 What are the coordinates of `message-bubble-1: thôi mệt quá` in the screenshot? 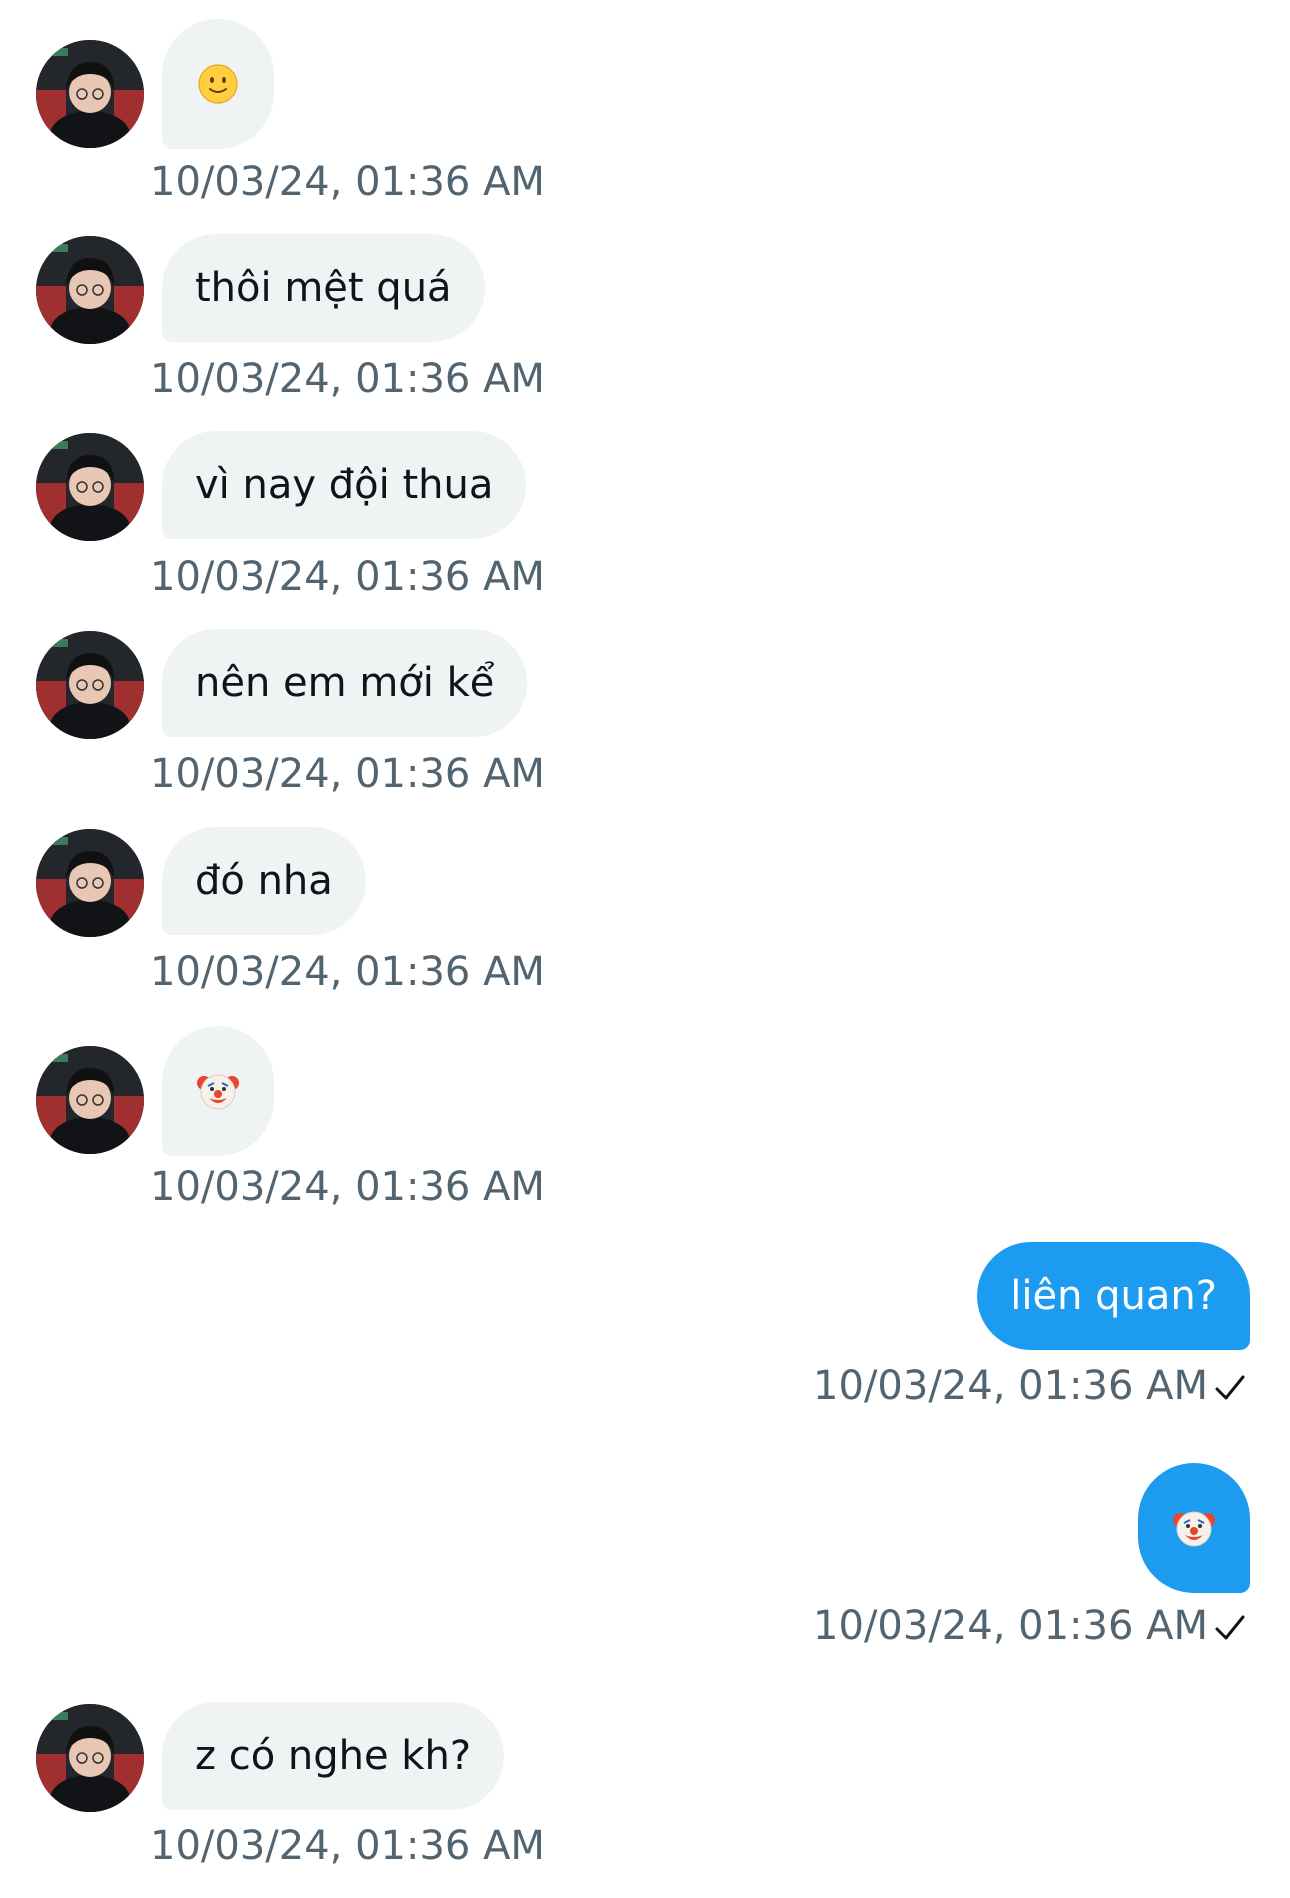 It's located at (323, 288).